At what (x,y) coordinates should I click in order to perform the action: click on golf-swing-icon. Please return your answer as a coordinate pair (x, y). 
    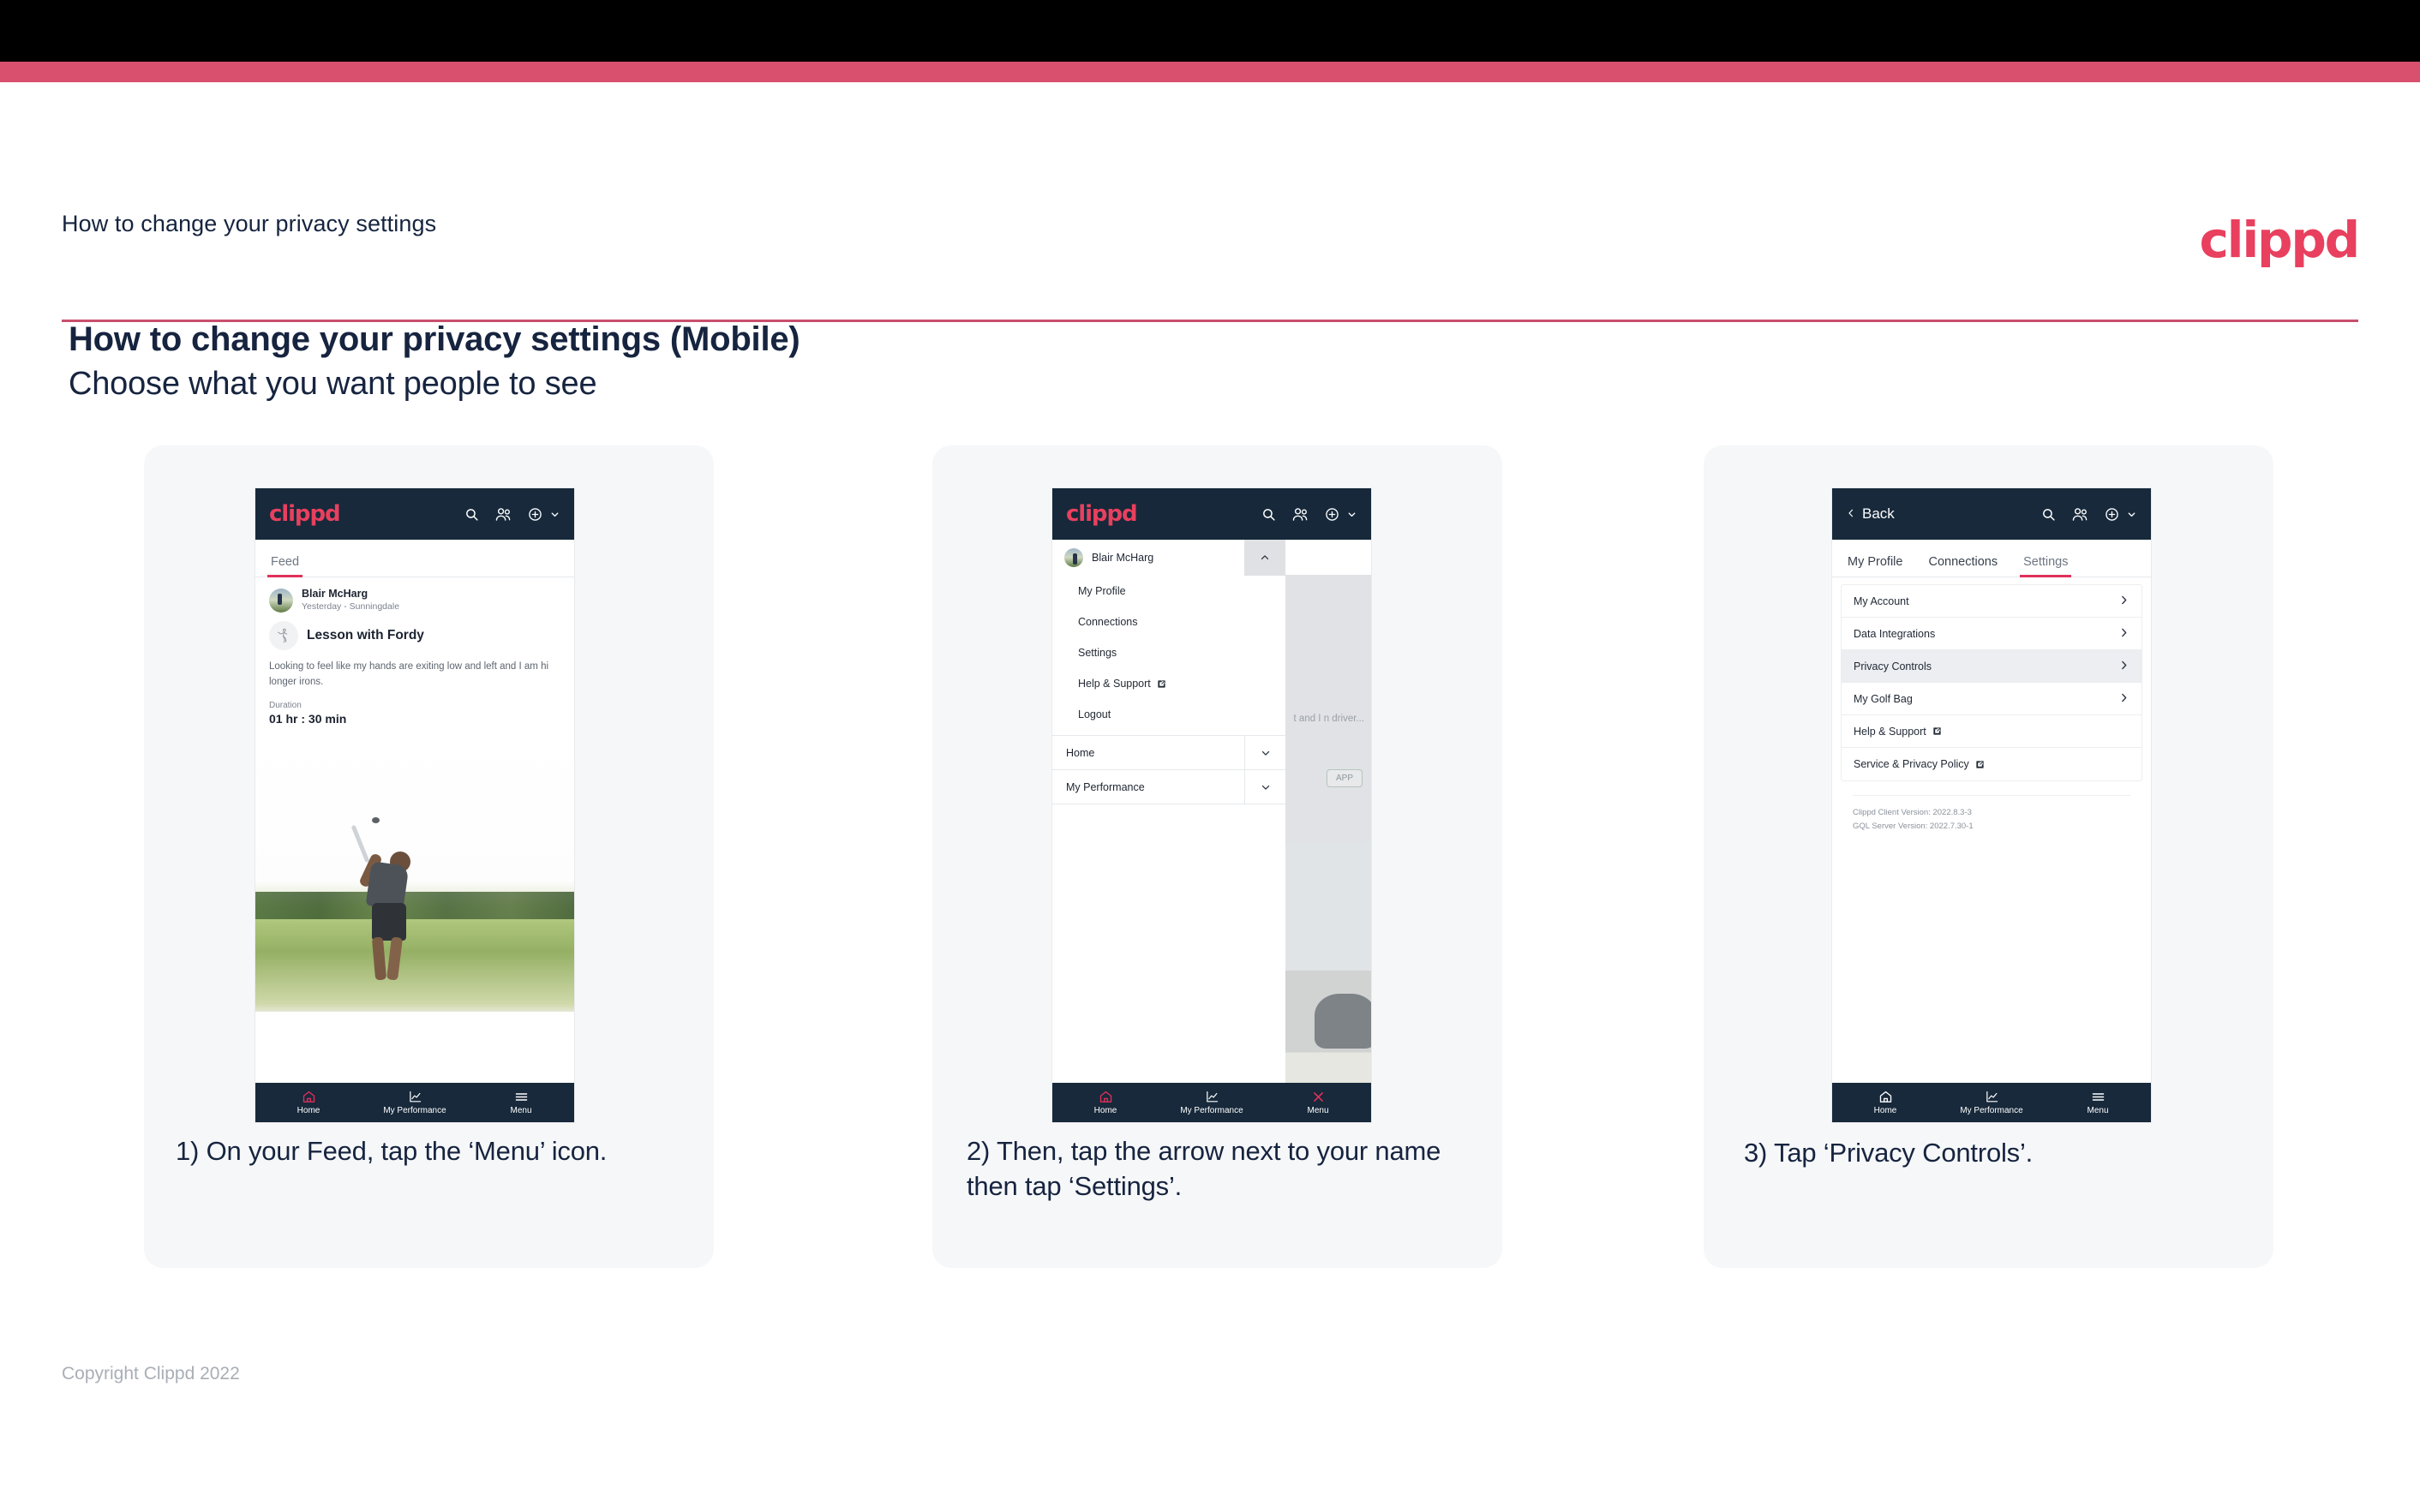
    Looking at the image, I should click on (283, 636).